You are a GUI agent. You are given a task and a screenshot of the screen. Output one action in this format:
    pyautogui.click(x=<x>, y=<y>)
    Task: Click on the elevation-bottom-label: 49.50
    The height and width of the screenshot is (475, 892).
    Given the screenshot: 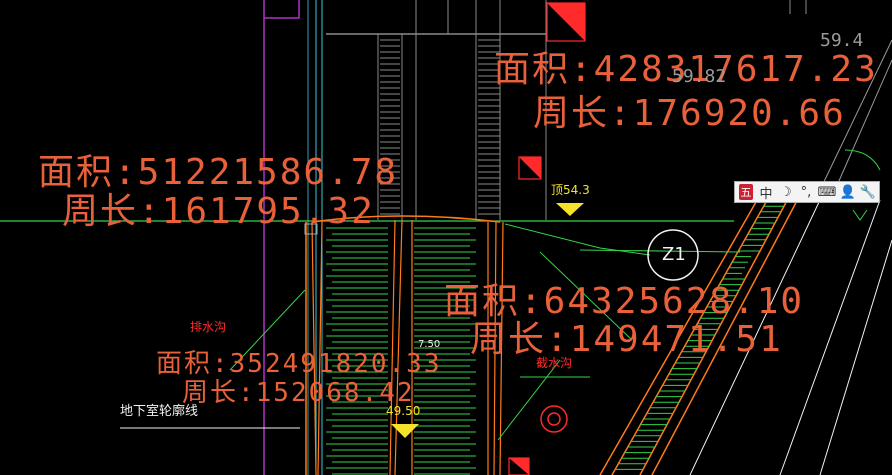 What is the action you would take?
    pyautogui.click(x=403, y=411)
    